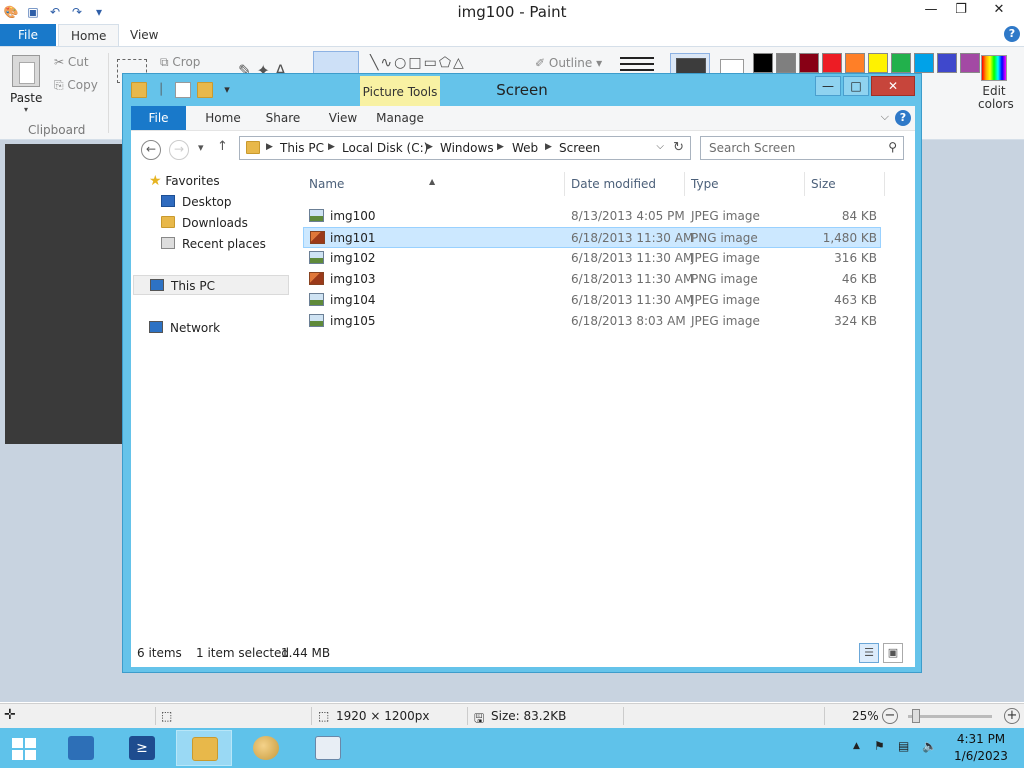 The width and height of the screenshot is (1024, 768). I want to click on tab-home: Home, so click(223, 118).